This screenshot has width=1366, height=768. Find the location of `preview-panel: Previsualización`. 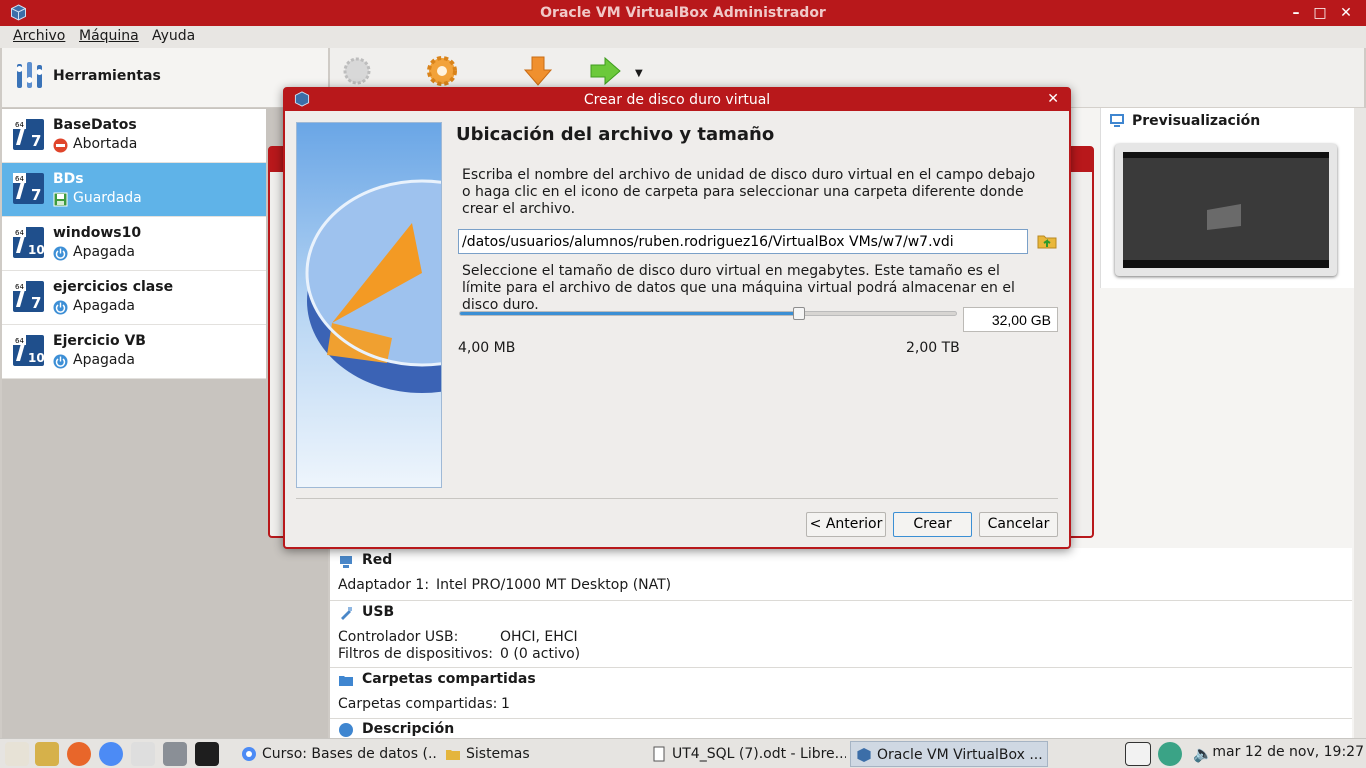

preview-panel: Previsualización is located at coordinates (1227, 198).